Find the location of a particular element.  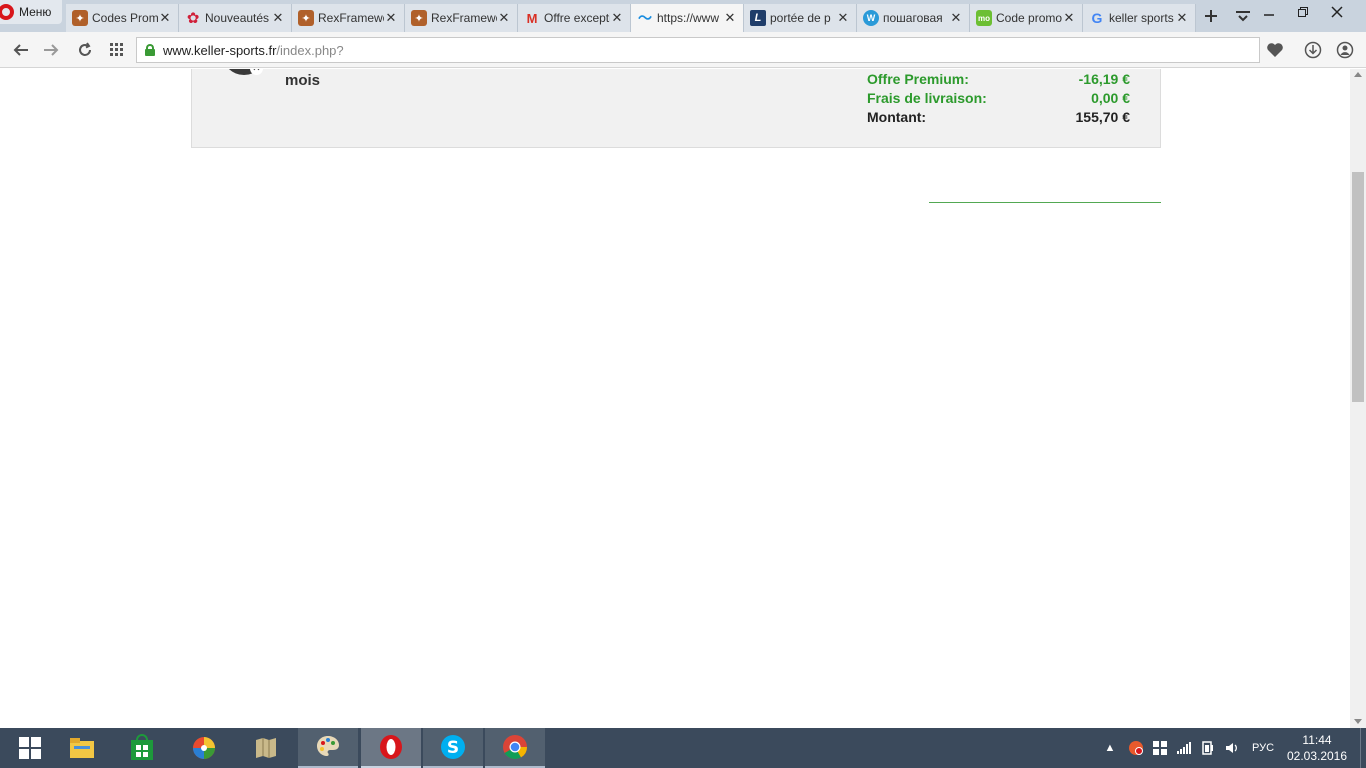

tray-action-center-icon is located at coordinates (1160, 748).